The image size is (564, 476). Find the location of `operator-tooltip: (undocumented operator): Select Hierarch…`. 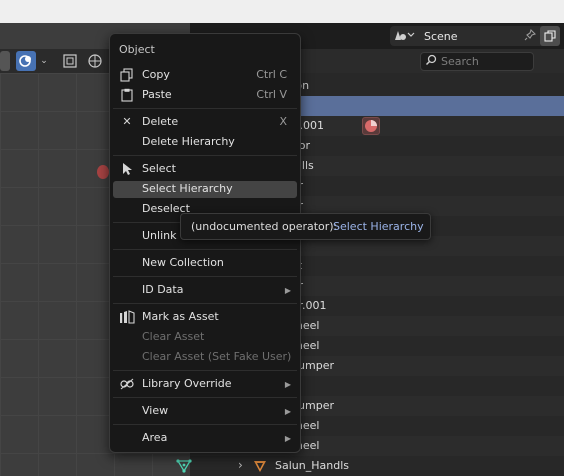

operator-tooltip: (undocumented operator): Select Hierarch… is located at coordinates (305, 226).